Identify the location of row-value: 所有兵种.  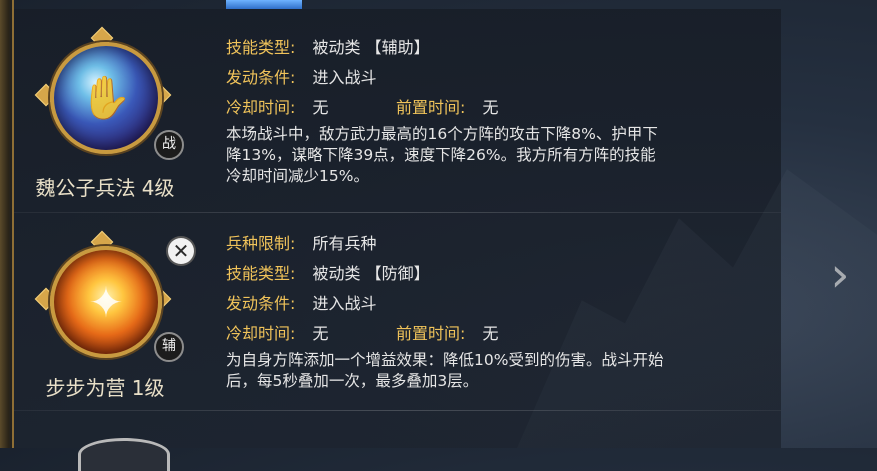
(344, 243).